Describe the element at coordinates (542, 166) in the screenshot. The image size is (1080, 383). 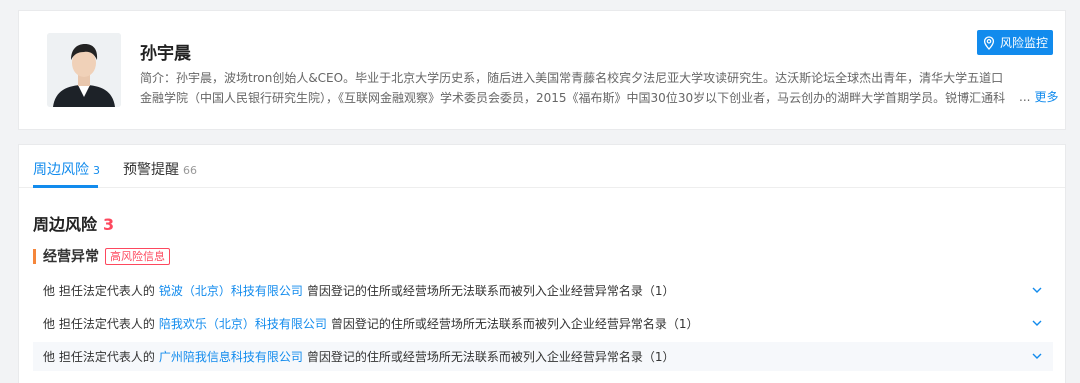
I see `tab-bar: 周边风险 3 预警提醒 66` at that location.